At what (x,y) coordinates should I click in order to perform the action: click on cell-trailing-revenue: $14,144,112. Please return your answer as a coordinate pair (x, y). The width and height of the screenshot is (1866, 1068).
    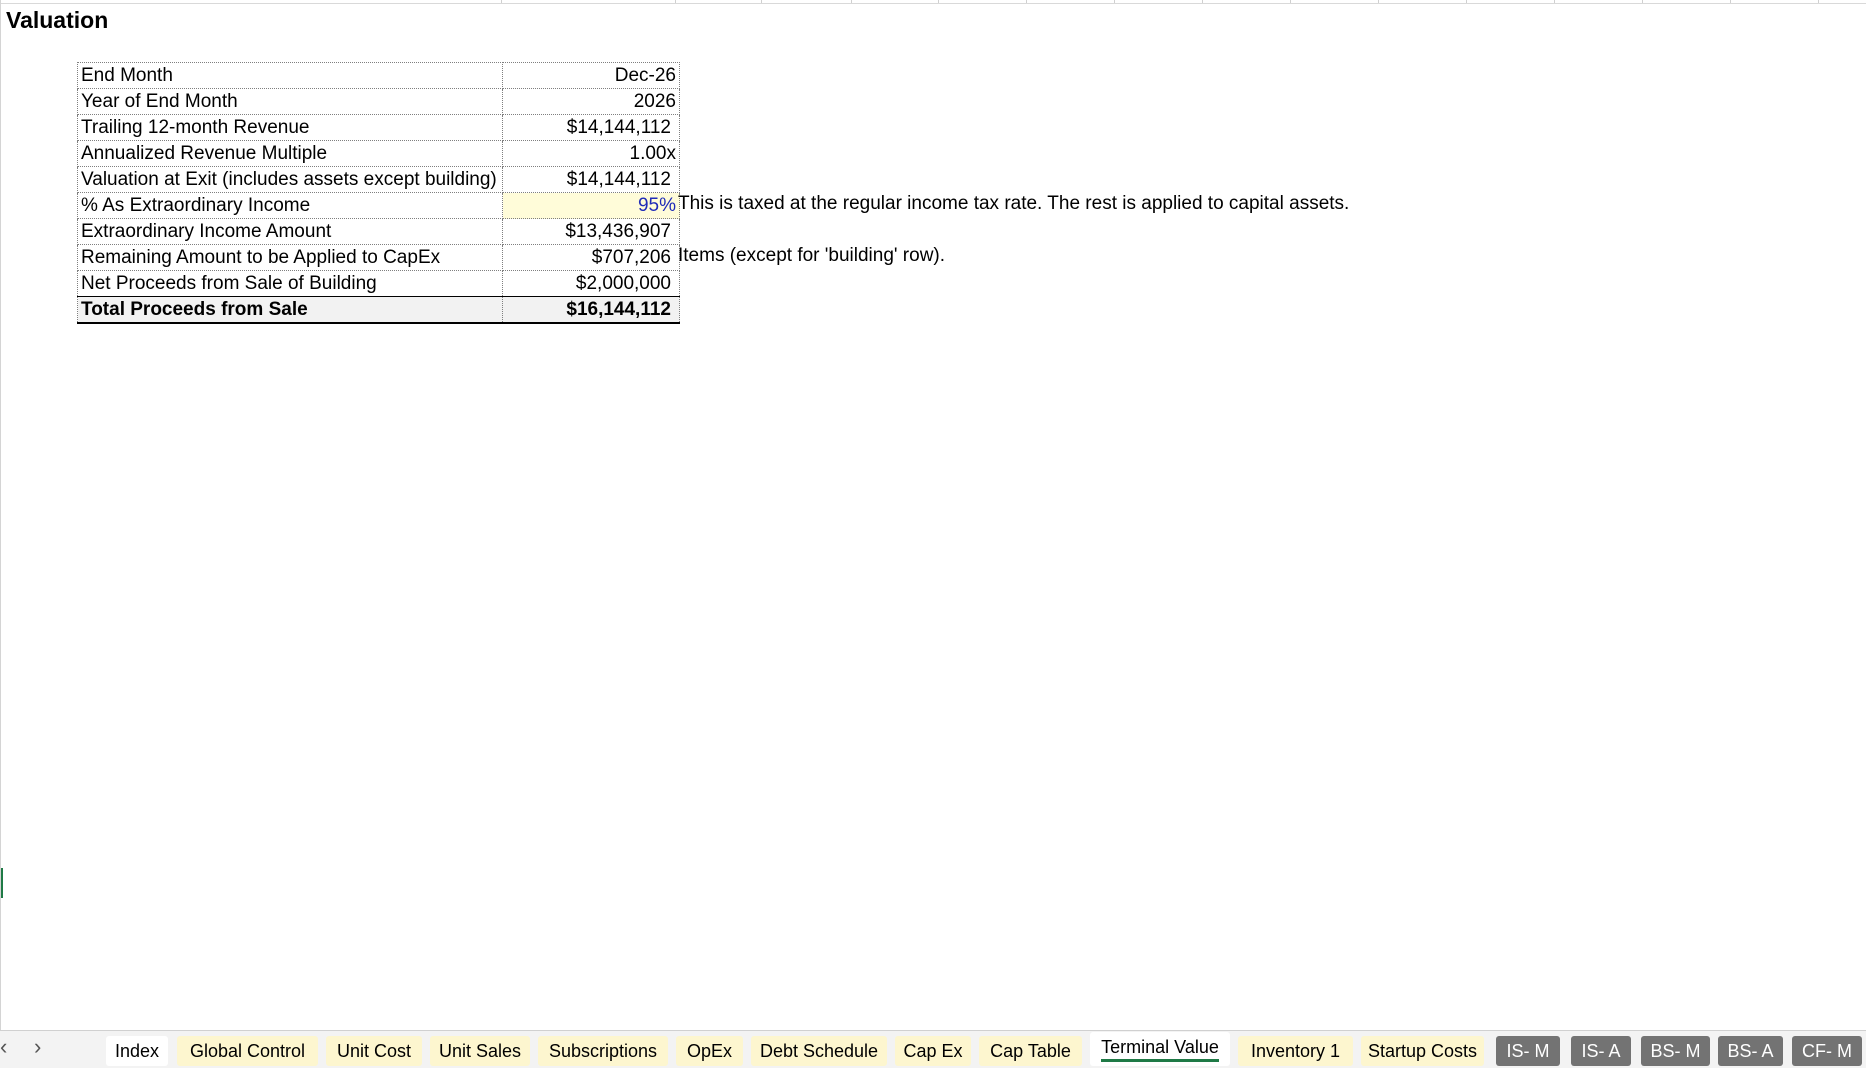
    Looking at the image, I should click on (591, 127).